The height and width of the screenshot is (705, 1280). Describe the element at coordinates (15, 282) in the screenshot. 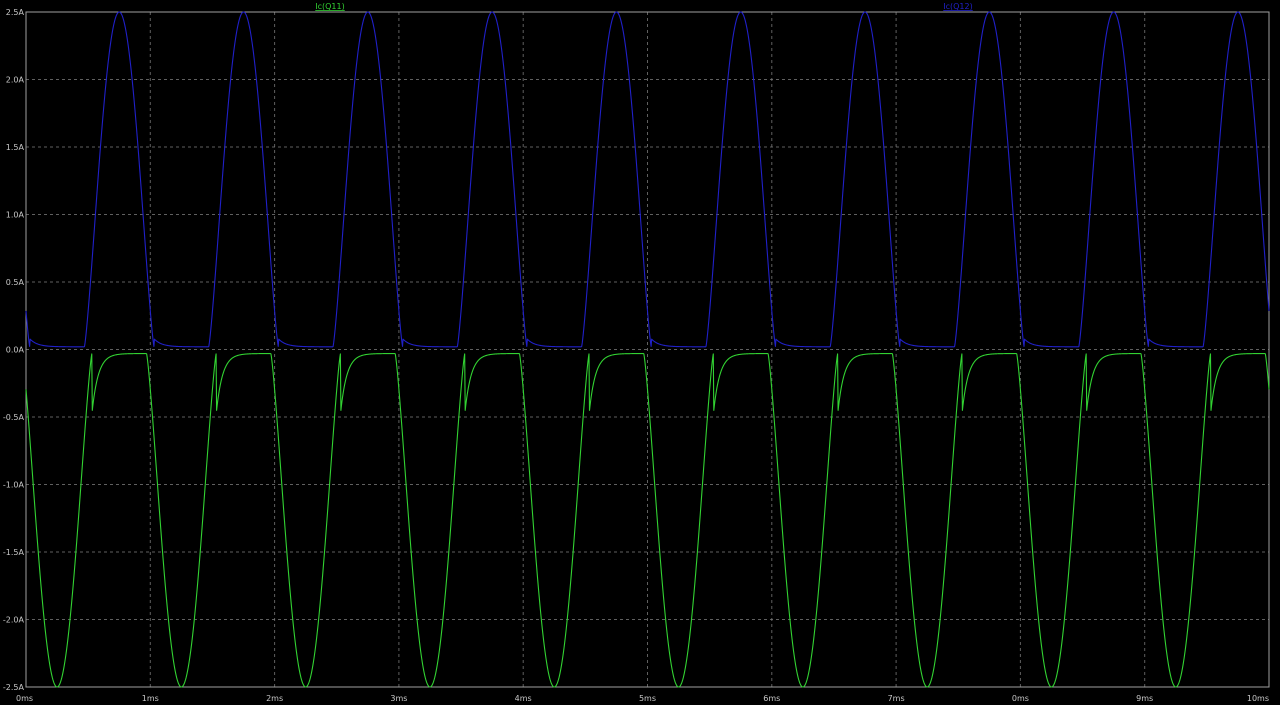

I see `y-tick-label: 0.5A` at that location.